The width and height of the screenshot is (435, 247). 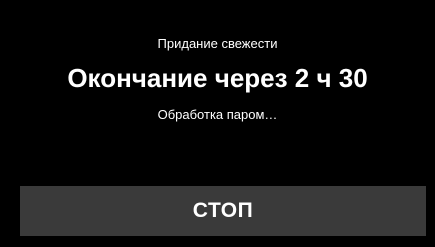 What do you see at coordinates (217, 78) in the screenshot?
I see `remaining-time-label: Окончание через 2 ч 30` at bounding box center [217, 78].